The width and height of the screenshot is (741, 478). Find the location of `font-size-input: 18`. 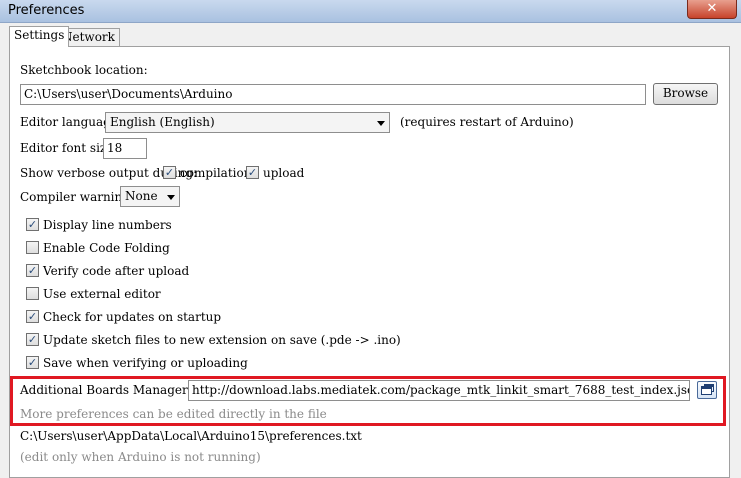

font-size-input: 18 is located at coordinates (125, 148).